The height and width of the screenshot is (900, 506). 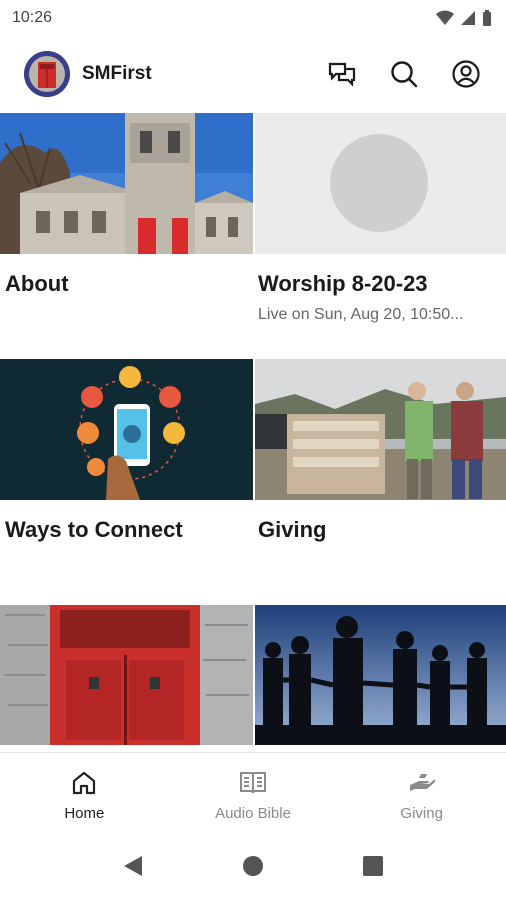 I want to click on tile-title: Worship 8-20-23, so click(x=343, y=283).